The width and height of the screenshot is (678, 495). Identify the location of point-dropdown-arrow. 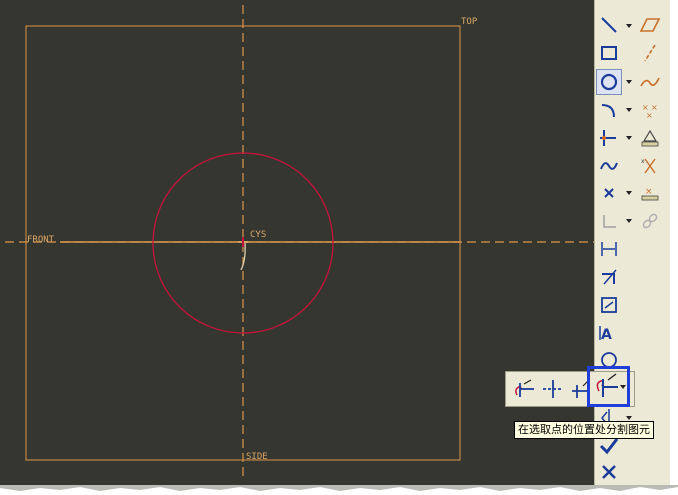
(629, 193).